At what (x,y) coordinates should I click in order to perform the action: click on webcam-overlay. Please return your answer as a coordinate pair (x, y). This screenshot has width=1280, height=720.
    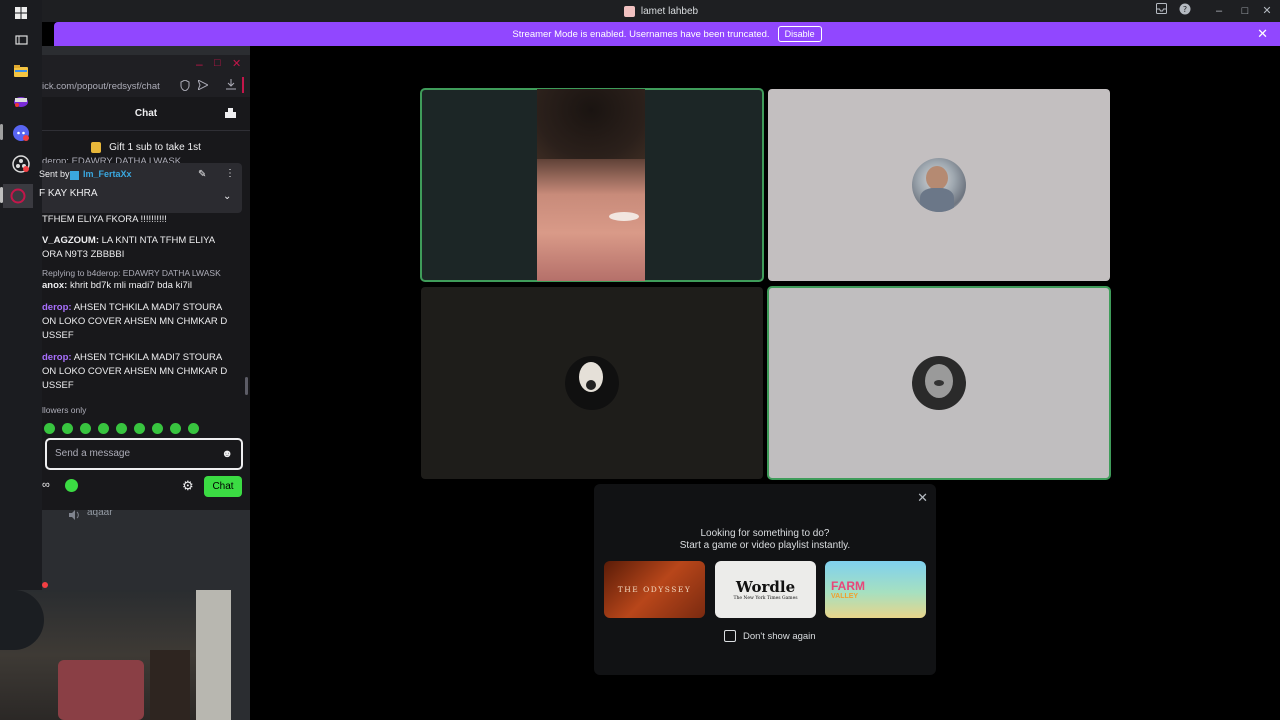
    Looking at the image, I should click on (115, 655).